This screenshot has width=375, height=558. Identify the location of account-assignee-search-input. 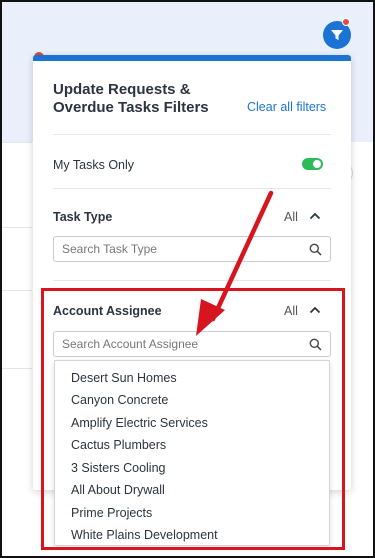
(179, 344).